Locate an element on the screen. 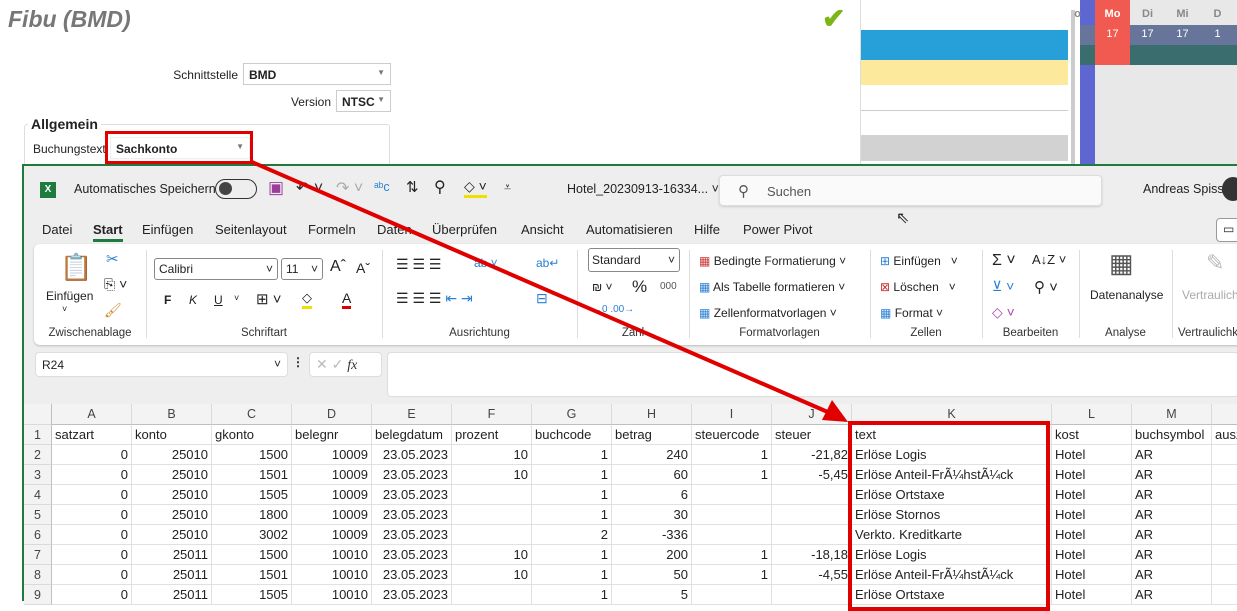 This screenshot has width=1237, height=611. row-header: 1 is located at coordinates (38, 435).